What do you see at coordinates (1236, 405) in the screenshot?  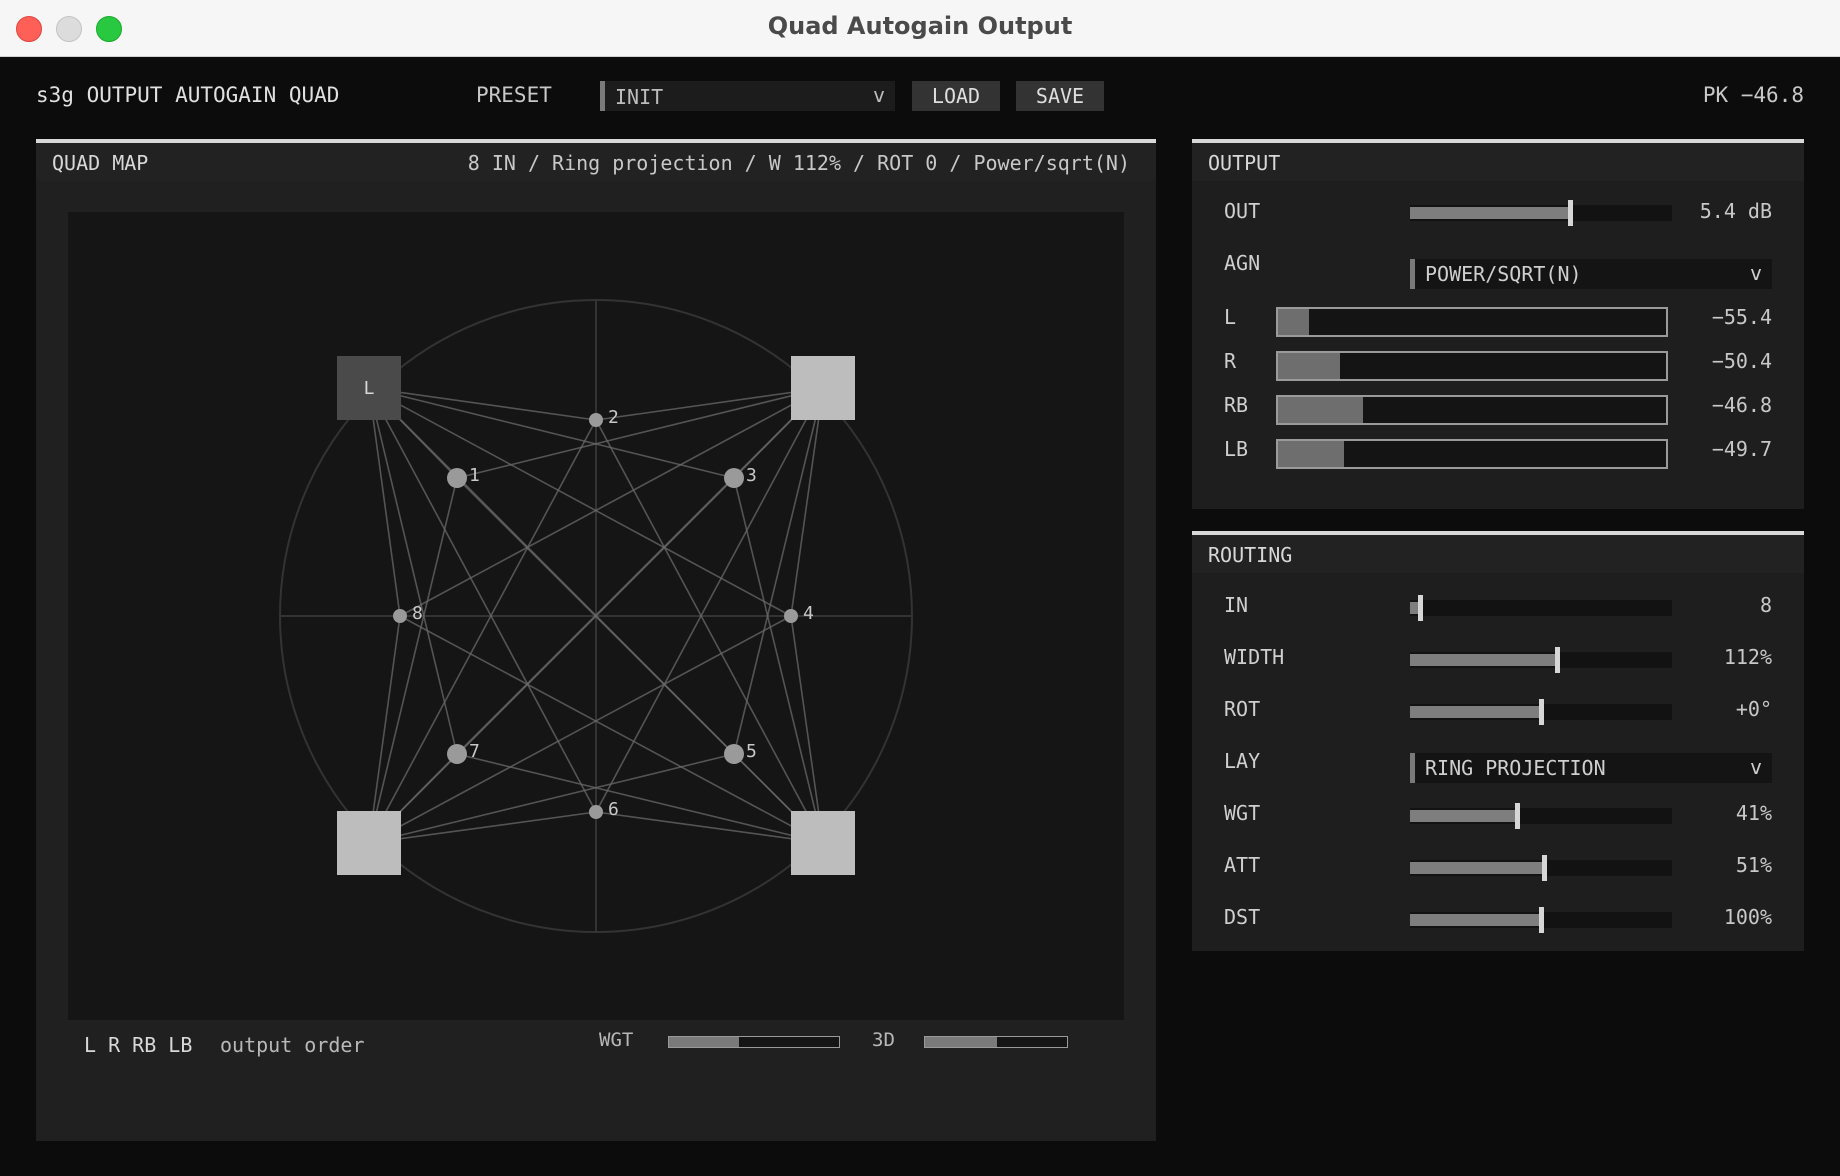 I see `meter-label-rb: RB` at bounding box center [1236, 405].